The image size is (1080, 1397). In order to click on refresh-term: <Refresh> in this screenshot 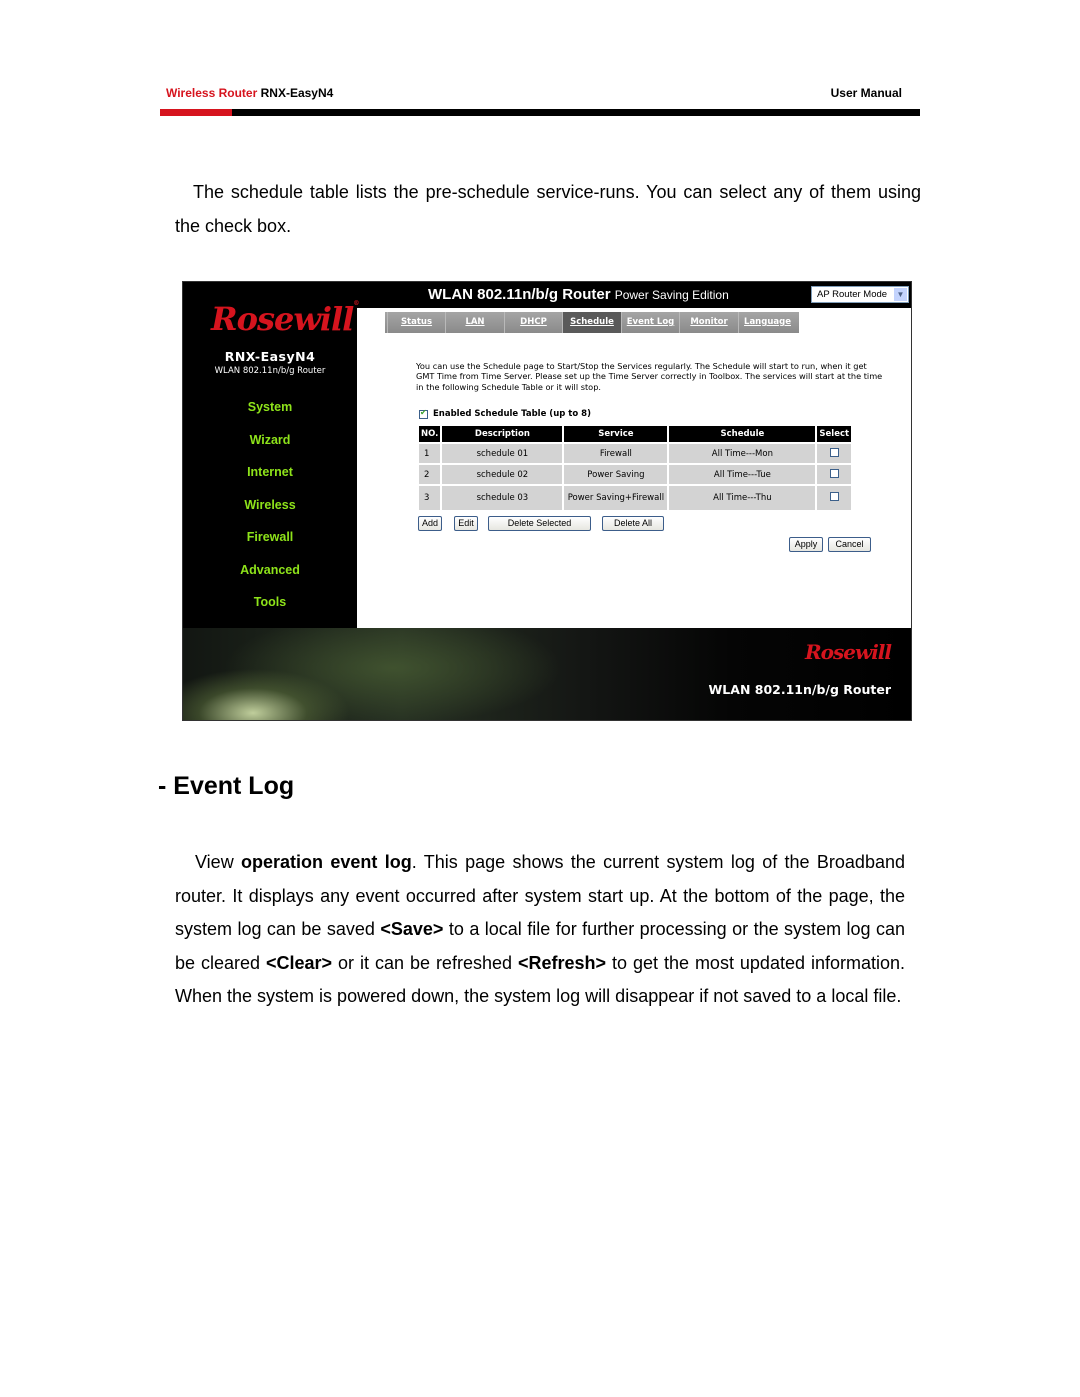, I will do `click(562, 962)`.